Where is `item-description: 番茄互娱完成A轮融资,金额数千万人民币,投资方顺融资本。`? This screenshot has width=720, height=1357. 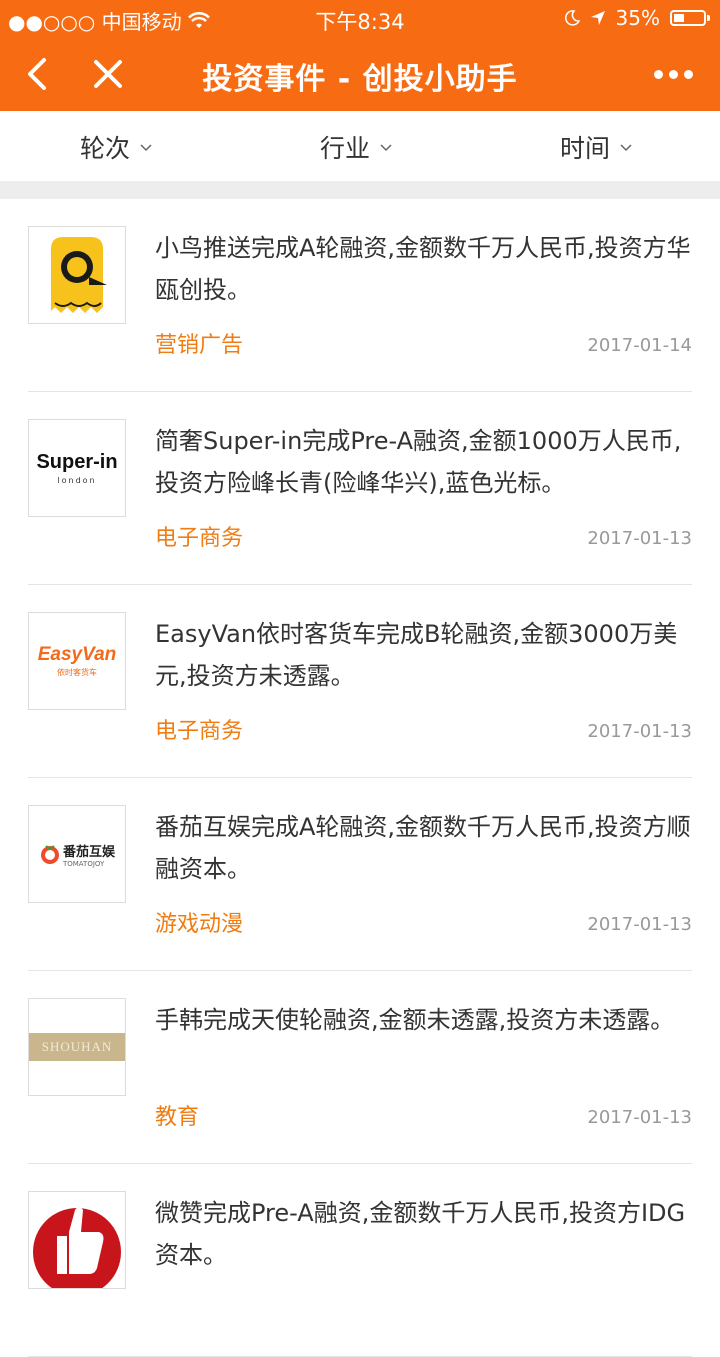 item-description: 番茄互娱完成A轮融资,金额数千万人民币,投资方顺融资本。 is located at coordinates (423, 848).